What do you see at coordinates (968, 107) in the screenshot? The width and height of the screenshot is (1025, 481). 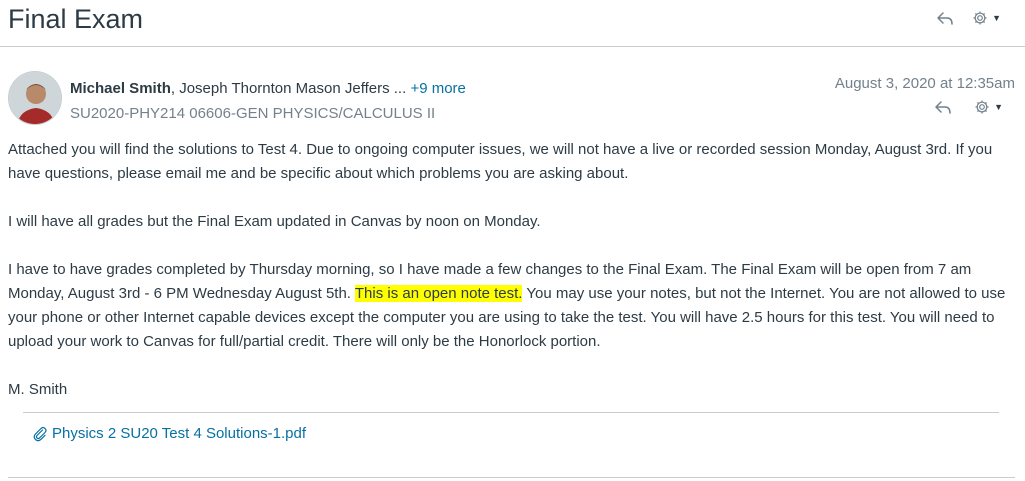 I see `message-actions: ▼` at bounding box center [968, 107].